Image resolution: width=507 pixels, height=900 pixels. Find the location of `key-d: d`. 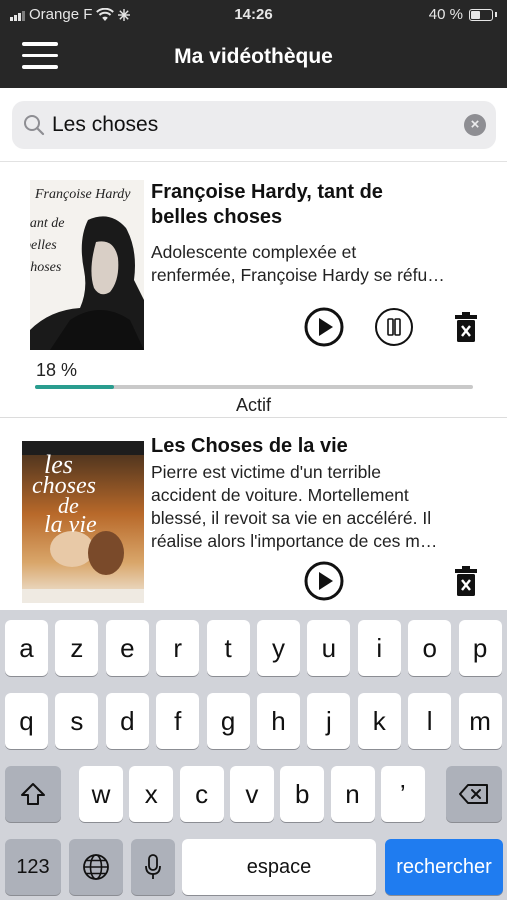

key-d: d is located at coordinates (127, 721).